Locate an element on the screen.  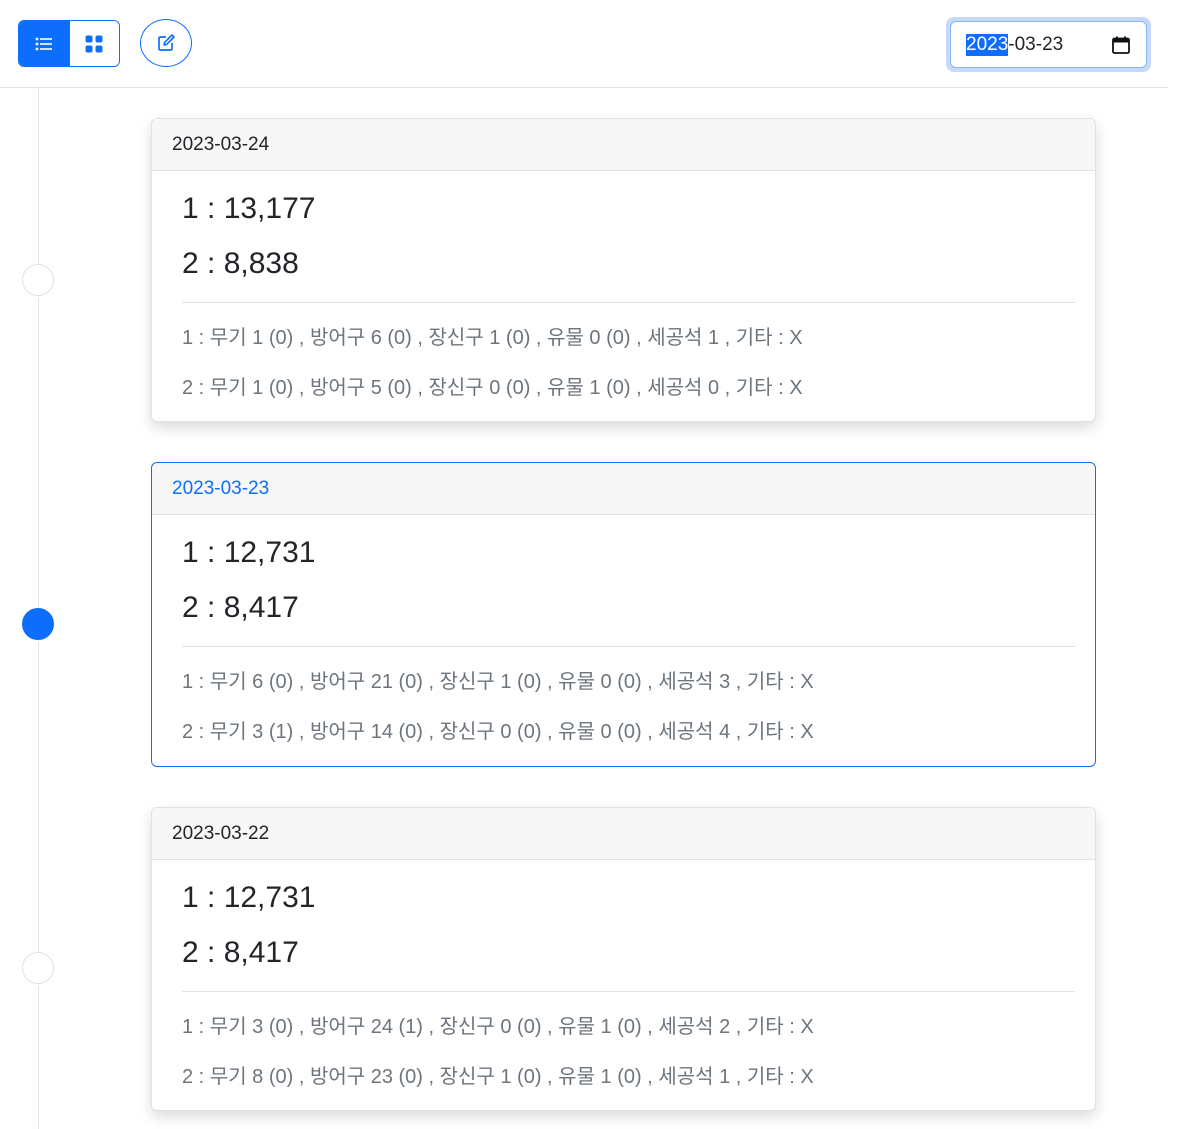
grid-icon is located at coordinates (94, 43).